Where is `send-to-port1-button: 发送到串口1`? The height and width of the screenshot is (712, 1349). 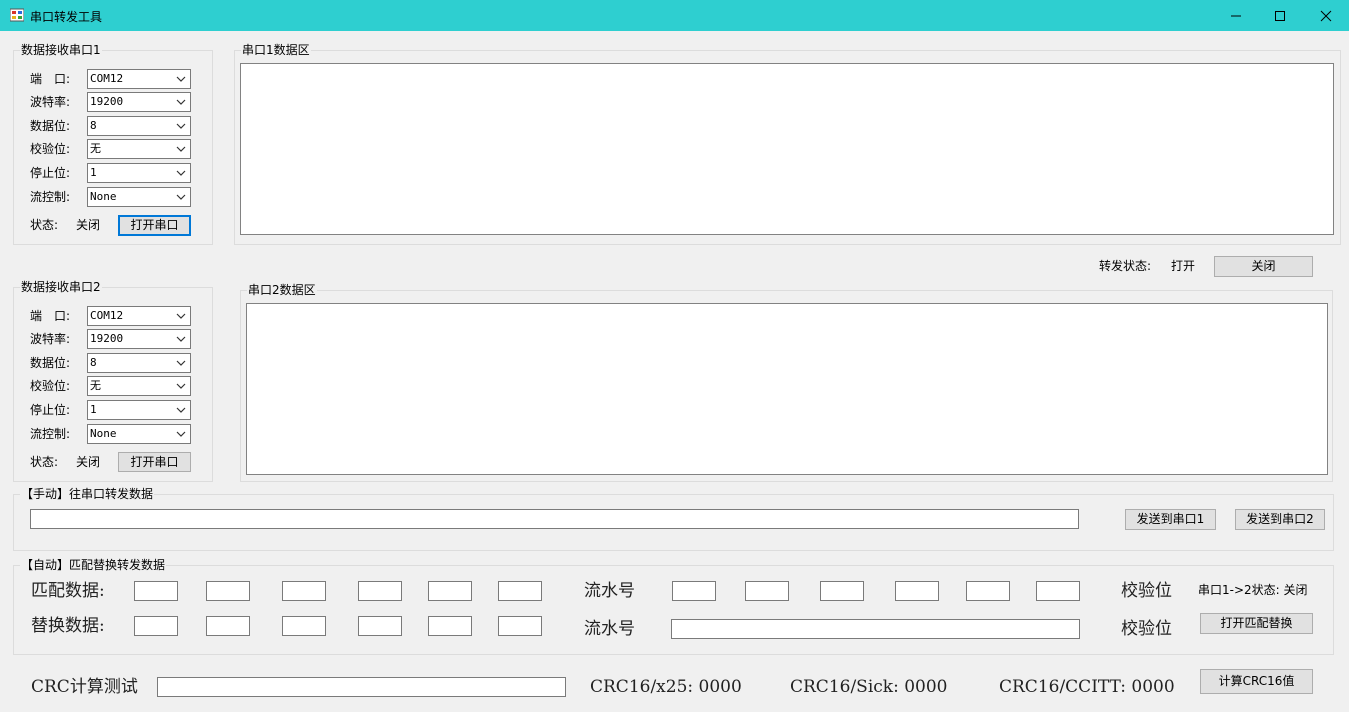 send-to-port1-button: 发送到串口1 is located at coordinates (1170, 519).